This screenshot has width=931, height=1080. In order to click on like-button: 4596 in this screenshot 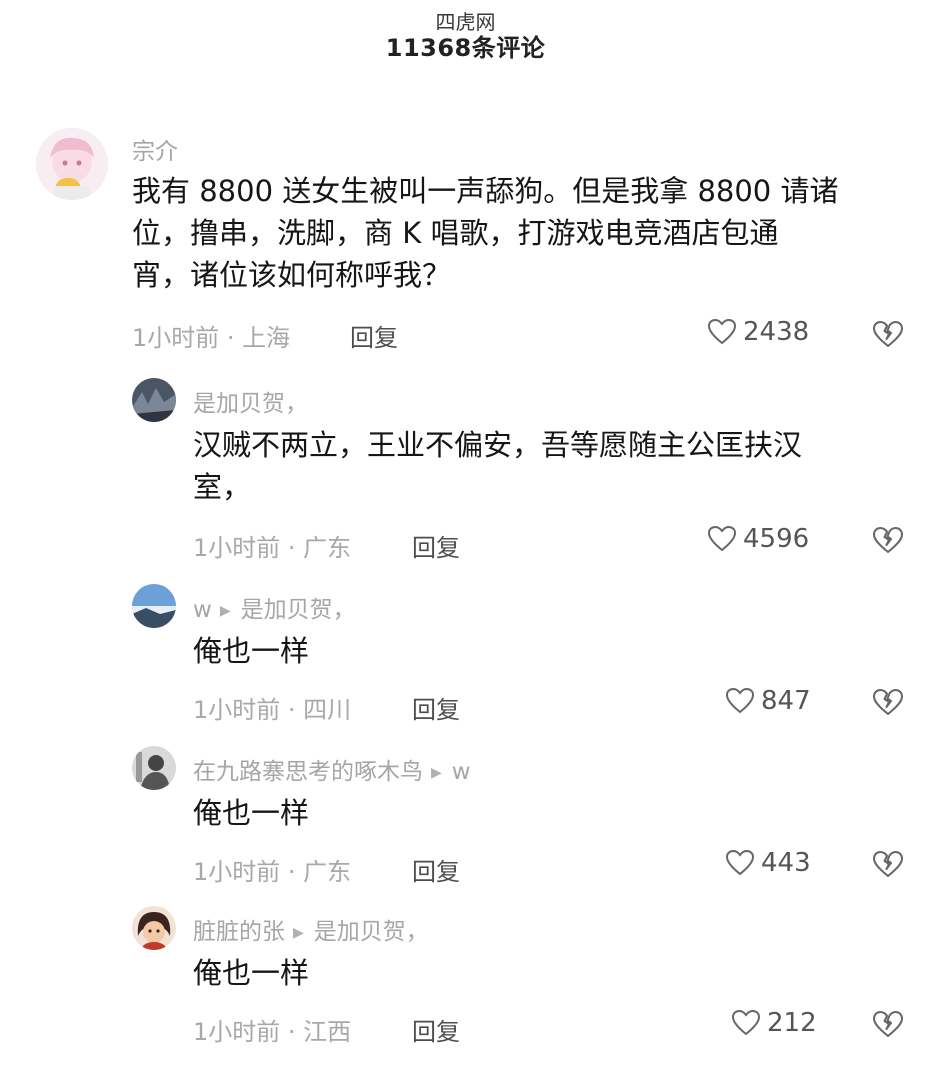, I will do `click(758, 539)`.